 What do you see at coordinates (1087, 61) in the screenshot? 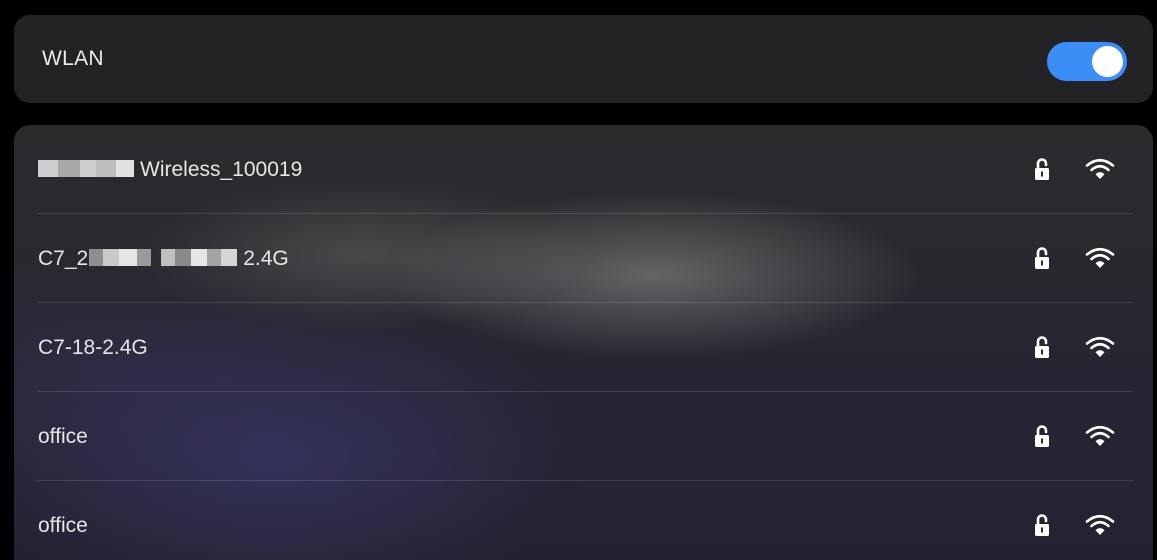
I see `wlan-toggle-switch` at bounding box center [1087, 61].